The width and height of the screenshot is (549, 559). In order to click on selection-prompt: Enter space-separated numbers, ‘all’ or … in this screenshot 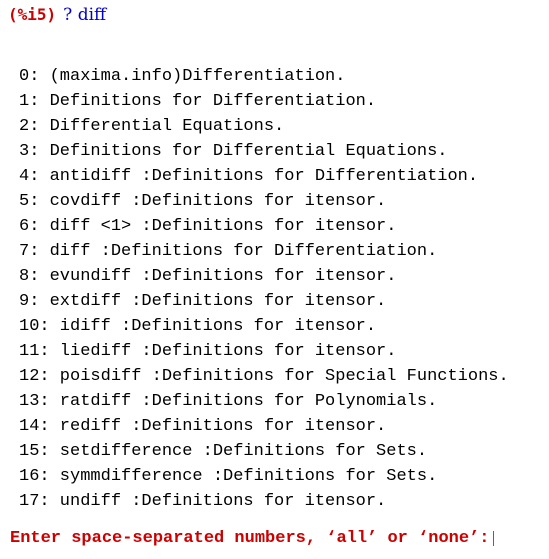, I will do `click(252, 538)`.